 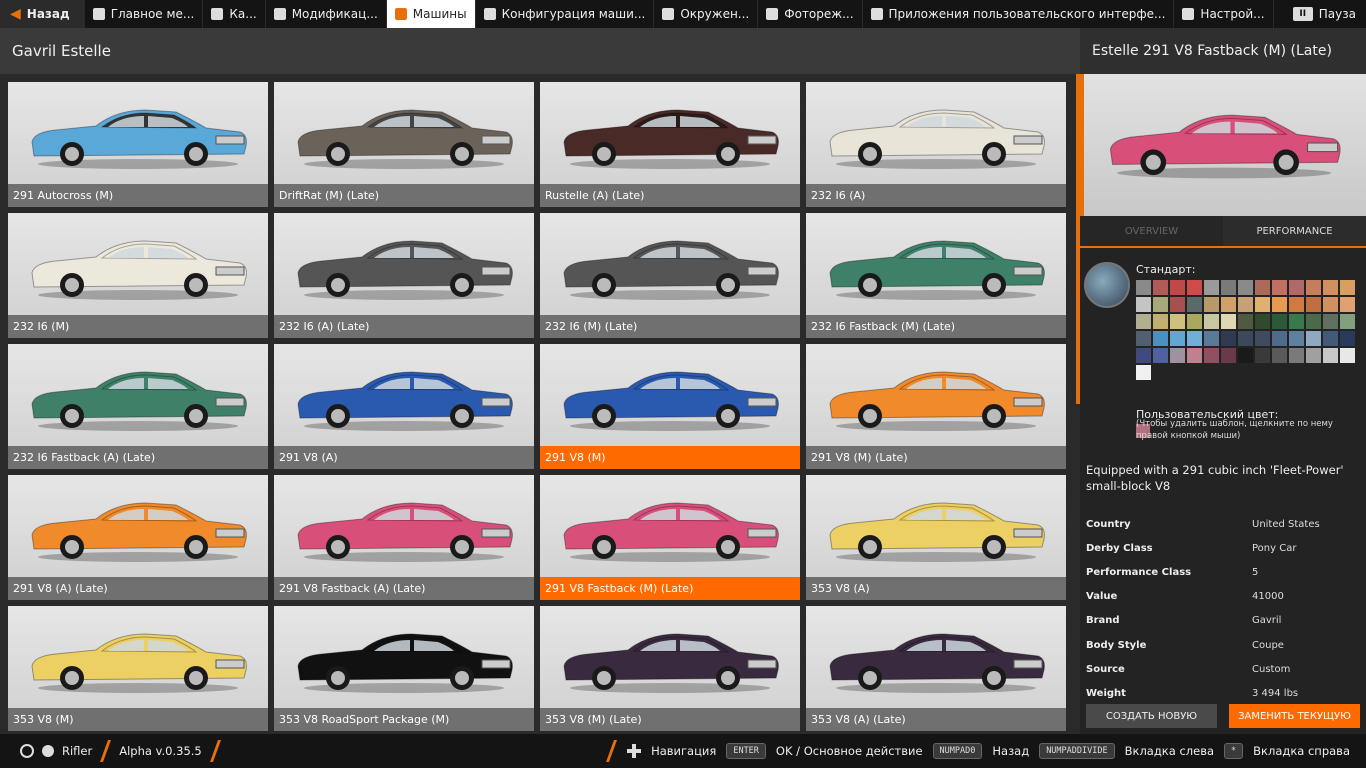 What do you see at coordinates (936, 275) in the screenshot?
I see `vehicle-card: 232 I6 Fastback (M) (Late)` at bounding box center [936, 275].